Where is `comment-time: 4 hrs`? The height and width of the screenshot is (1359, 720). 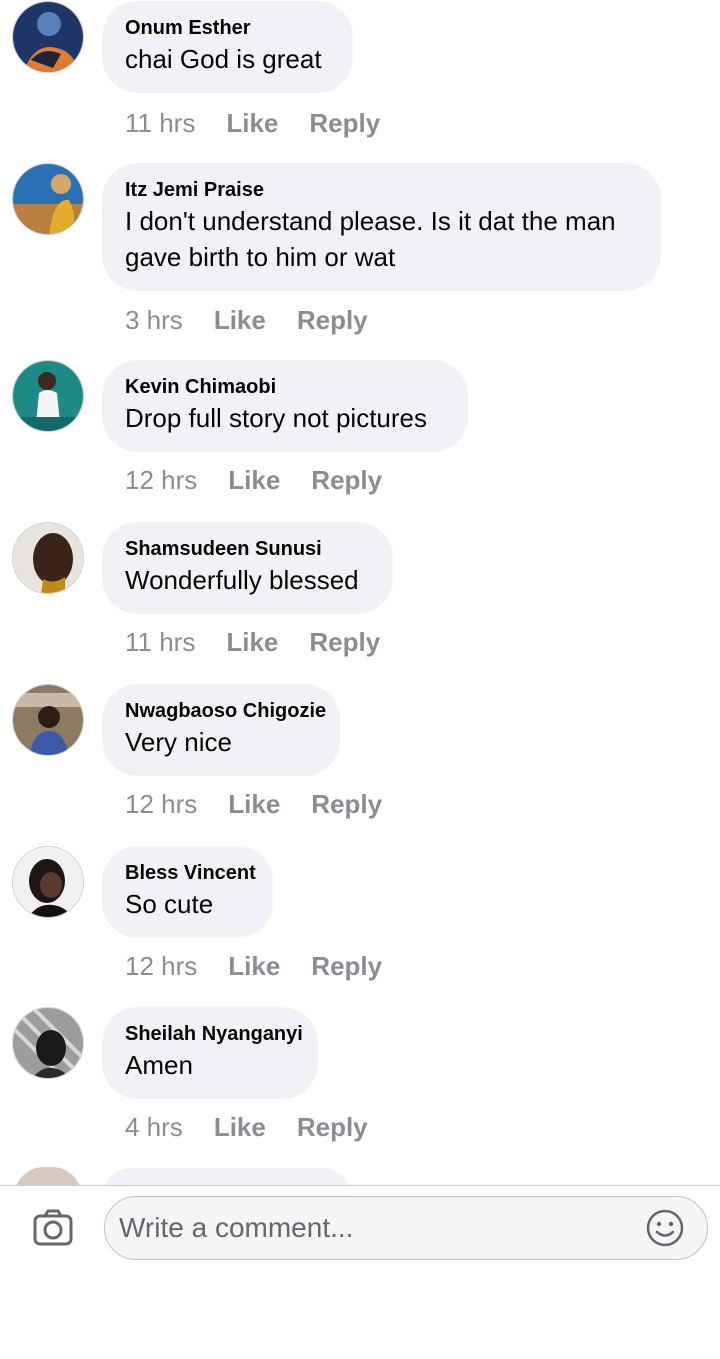 comment-time: 4 hrs is located at coordinates (154, 1127).